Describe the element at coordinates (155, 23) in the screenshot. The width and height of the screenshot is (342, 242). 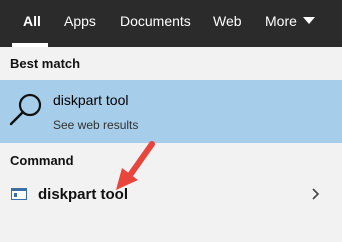
I see `tab-documents: Documents` at that location.